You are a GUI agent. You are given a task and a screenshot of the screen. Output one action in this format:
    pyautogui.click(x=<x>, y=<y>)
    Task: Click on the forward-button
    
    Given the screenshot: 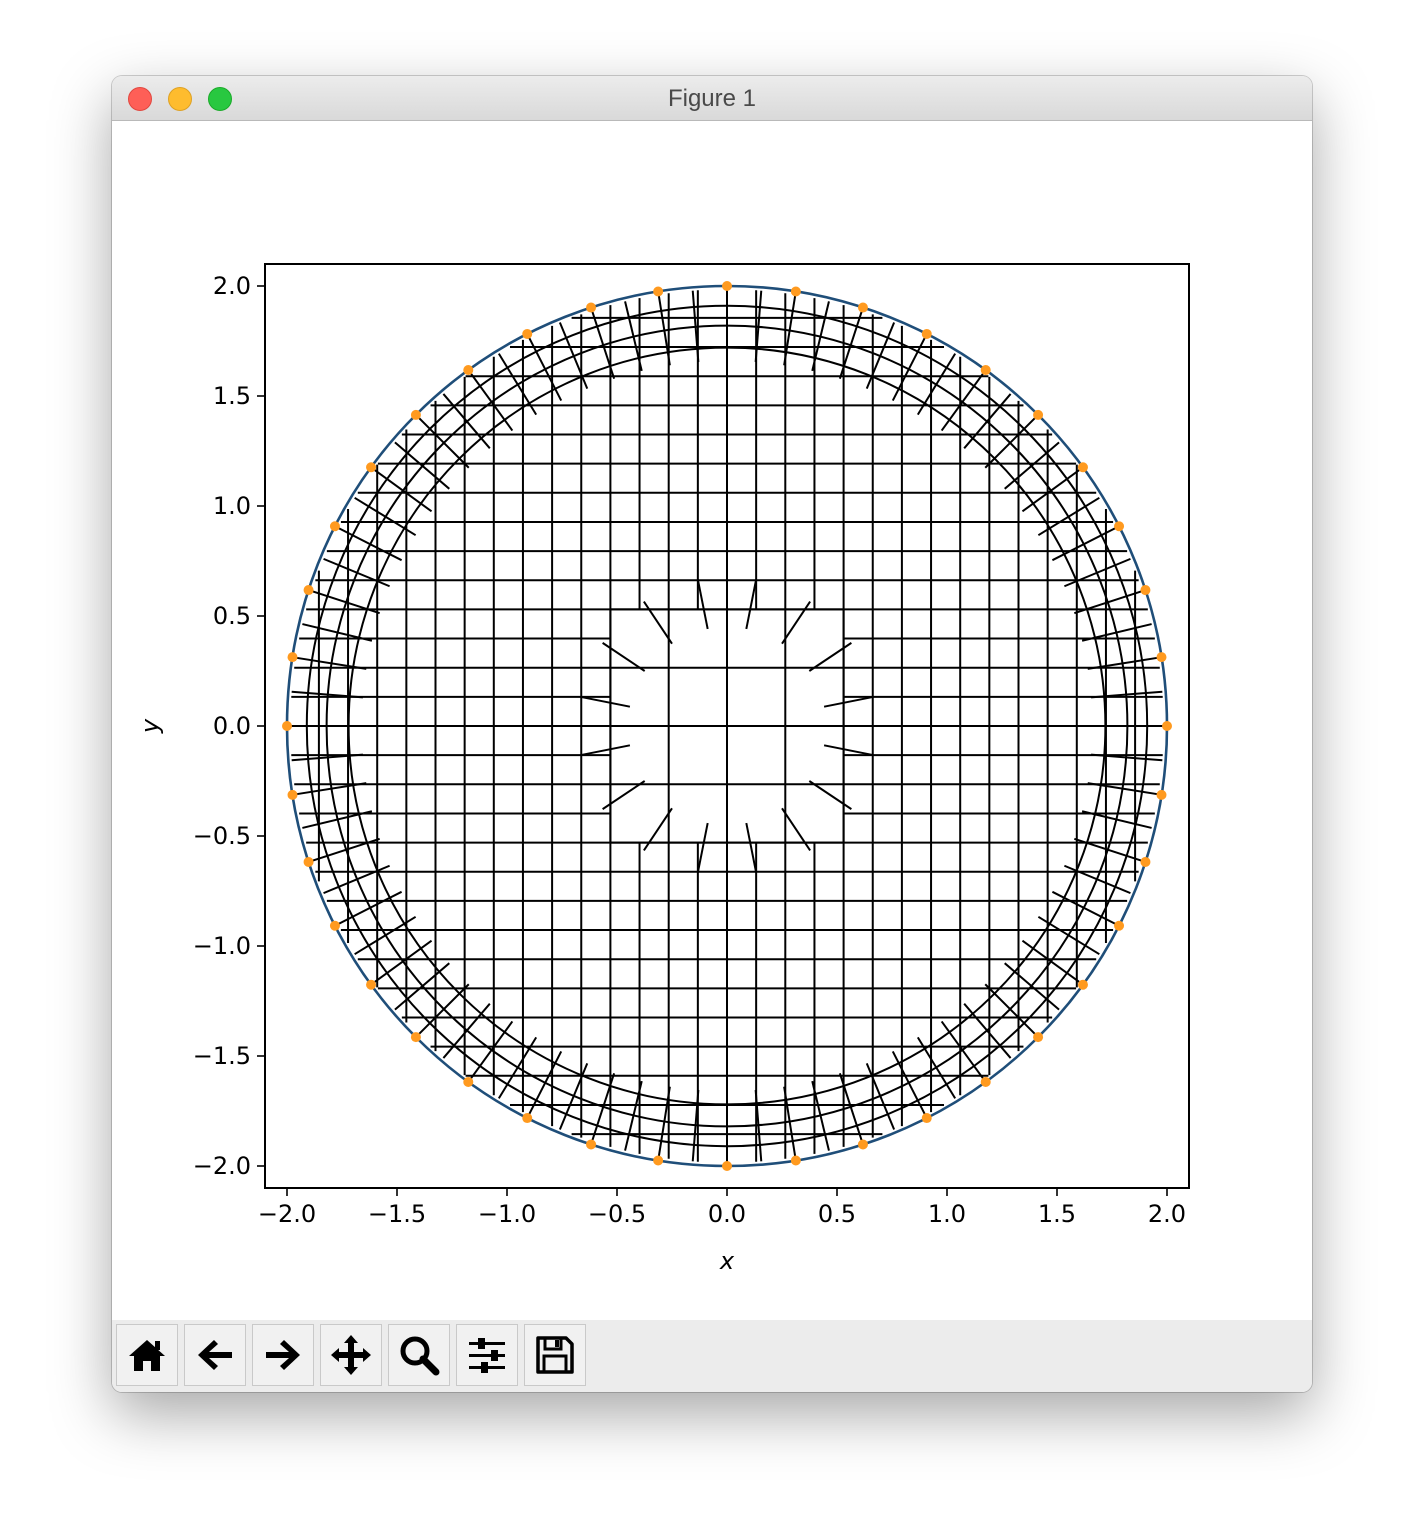 What is the action you would take?
    pyautogui.click(x=283, y=1355)
    